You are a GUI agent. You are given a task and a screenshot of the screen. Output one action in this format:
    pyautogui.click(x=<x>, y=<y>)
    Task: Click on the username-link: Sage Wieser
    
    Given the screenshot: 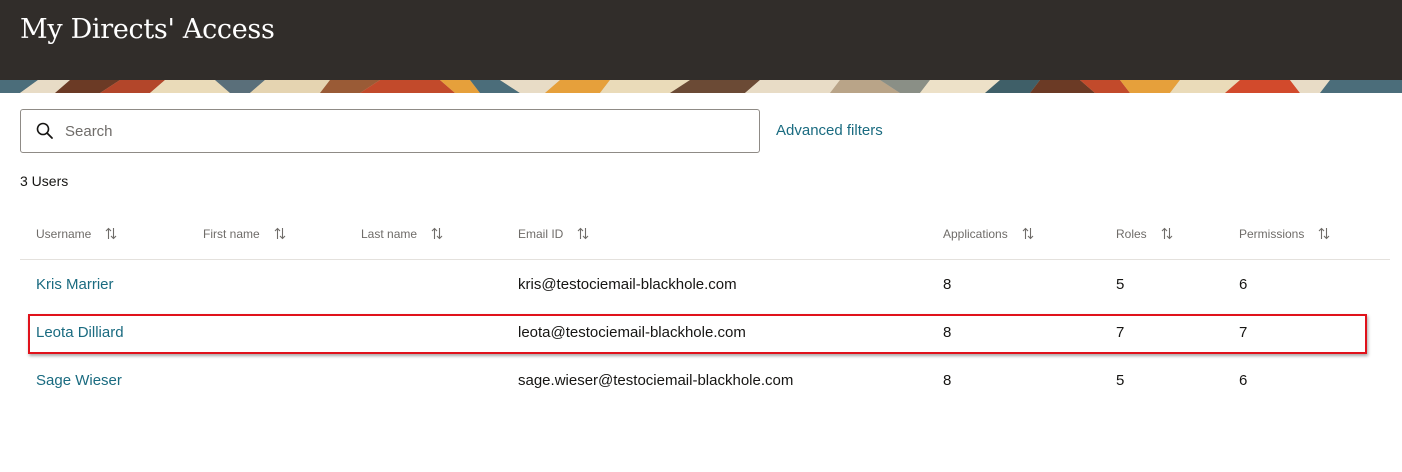 What is the action you would take?
    pyautogui.click(x=79, y=380)
    